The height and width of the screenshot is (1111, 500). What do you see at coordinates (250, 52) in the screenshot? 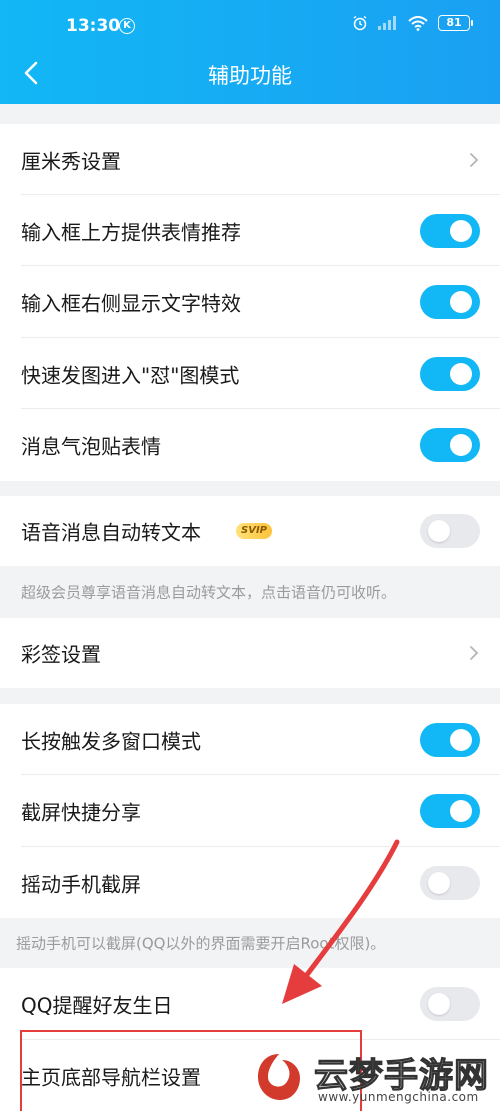
I see `app-header: 13:30 K 81 辅助功能` at bounding box center [250, 52].